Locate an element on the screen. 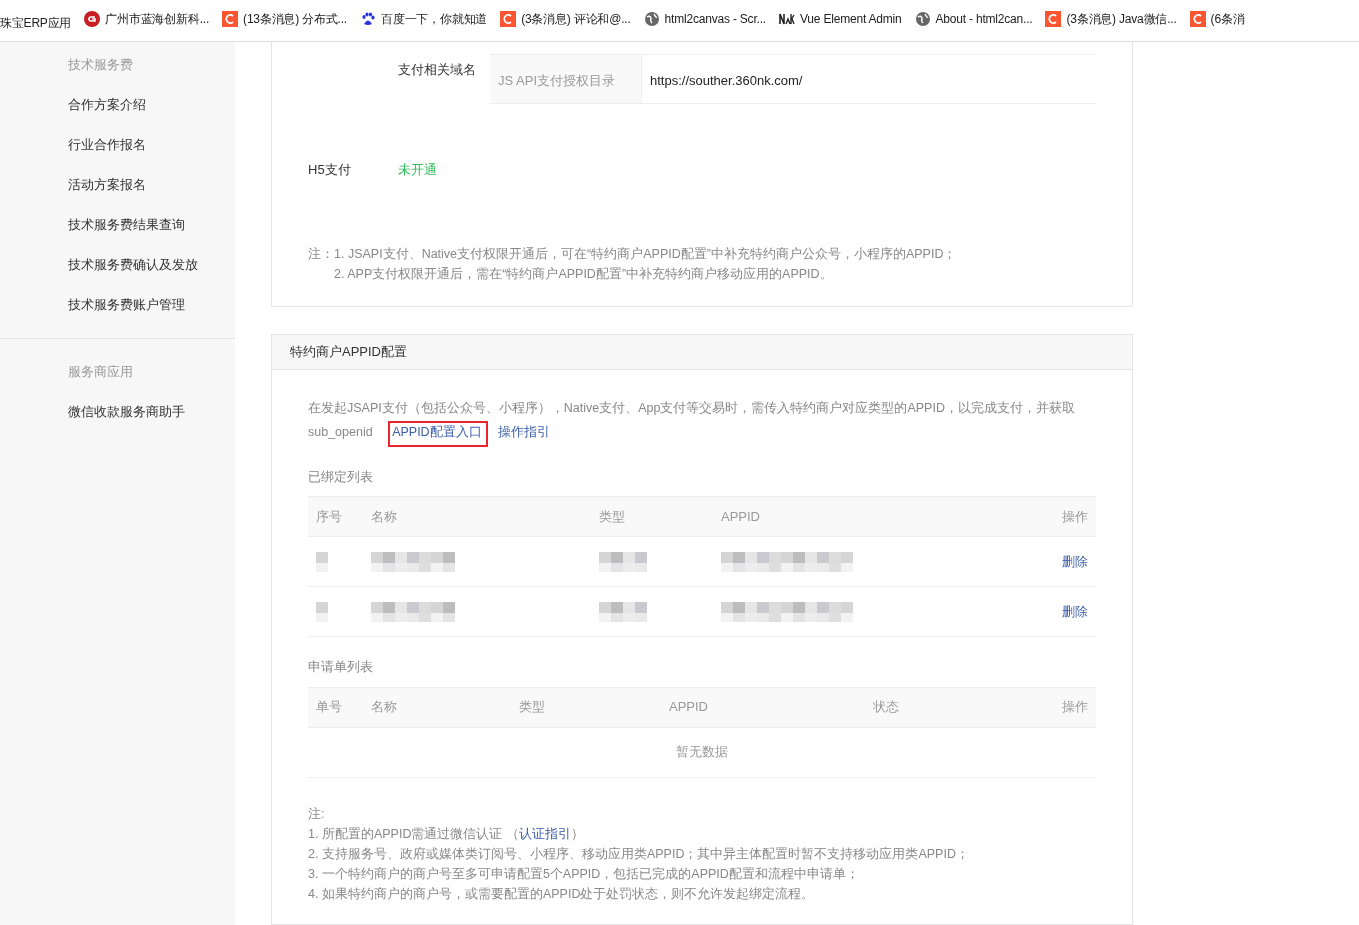  paw-icon is located at coordinates (368, 19).